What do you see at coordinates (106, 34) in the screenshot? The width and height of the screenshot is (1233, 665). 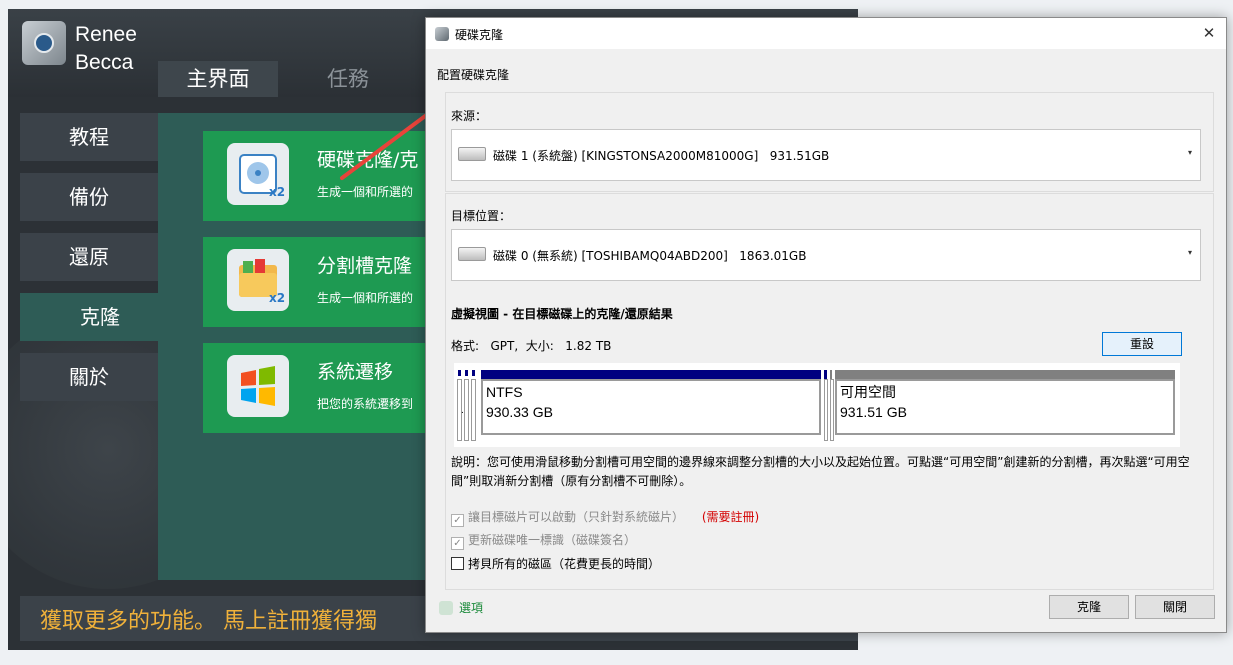 I see `brand-line-1: Renee` at bounding box center [106, 34].